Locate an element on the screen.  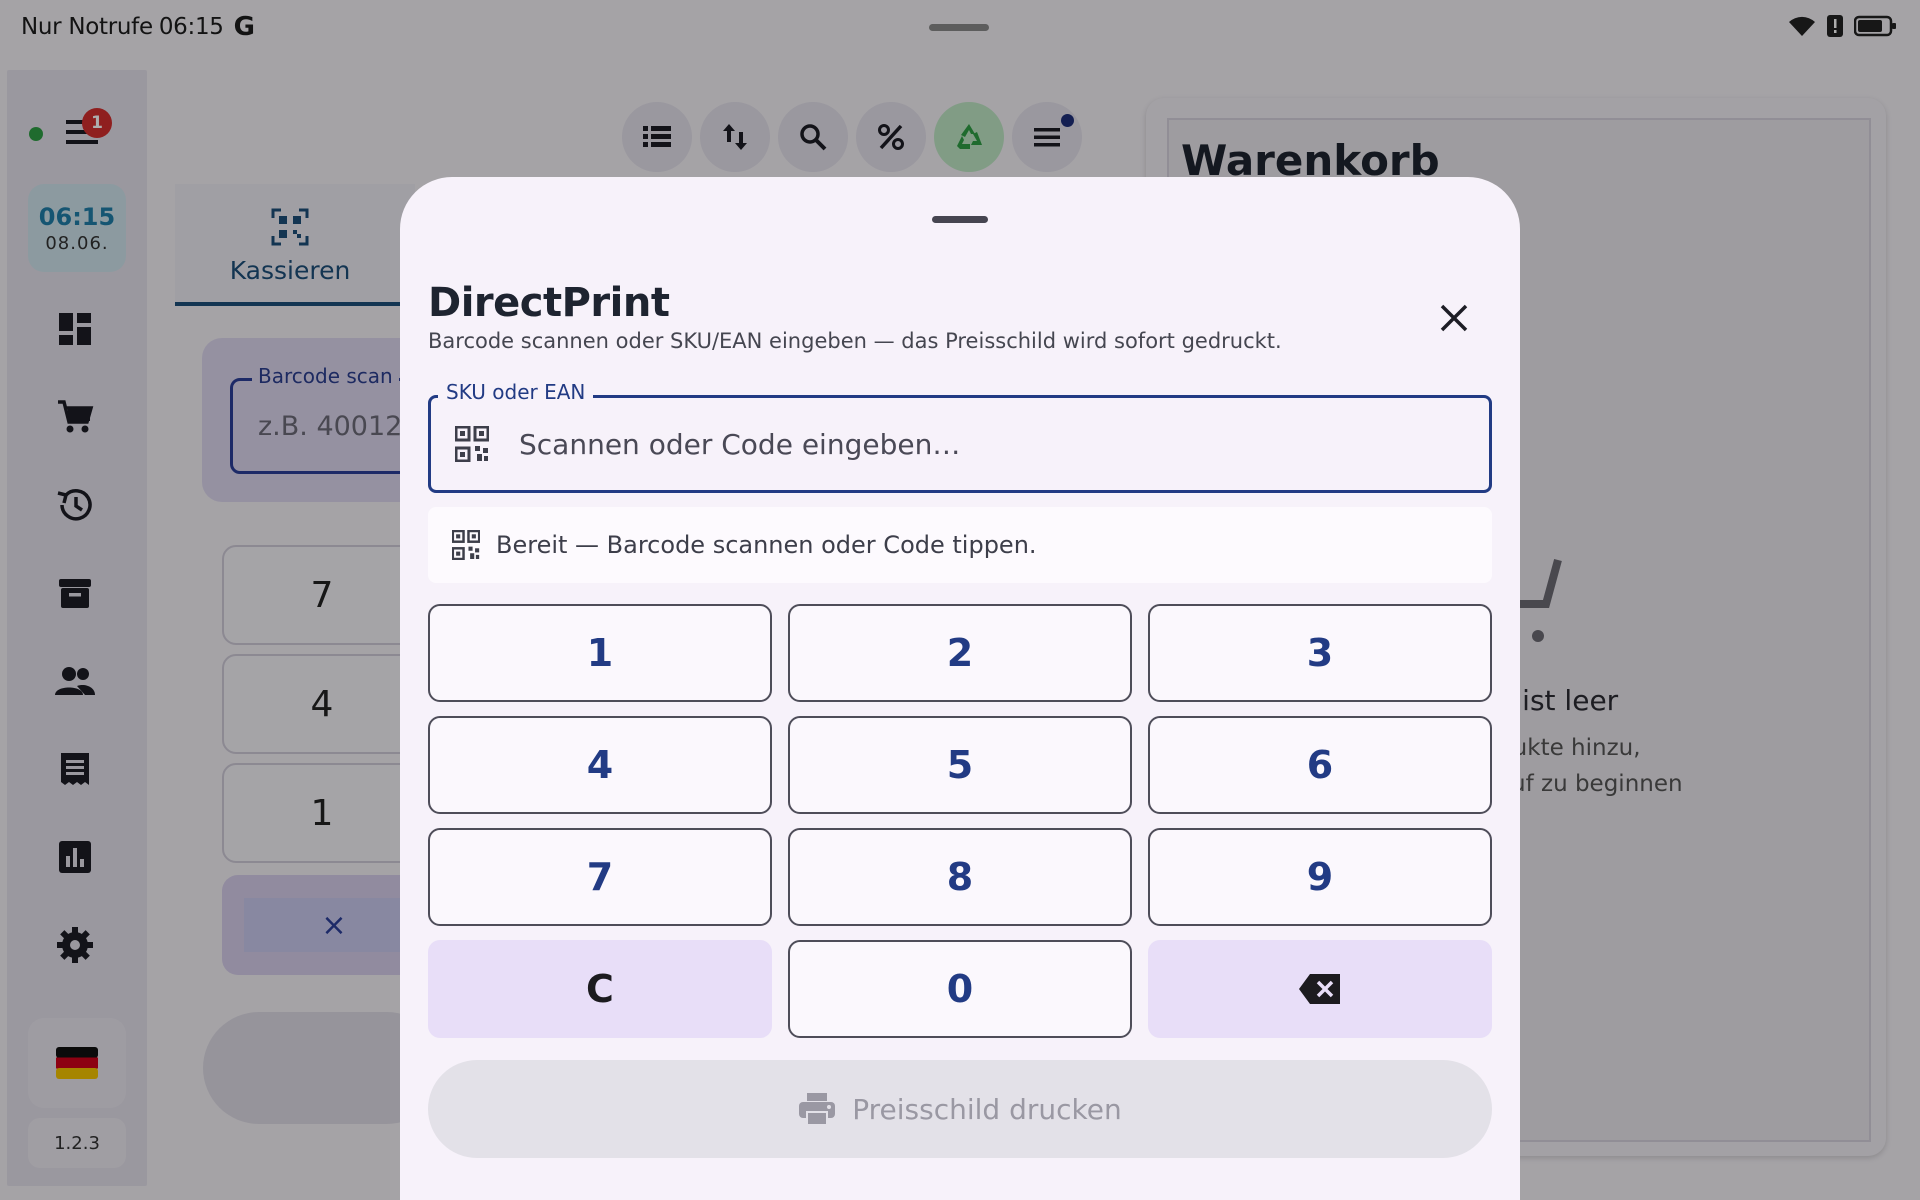
backspace-button is located at coordinates (1320, 989).